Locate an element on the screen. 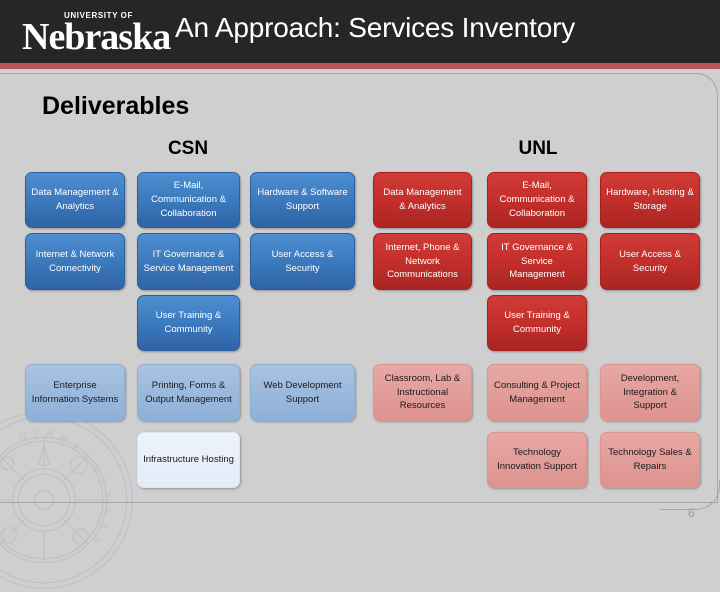  service-box-label: Web Development Support is located at coordinates (302, 392).